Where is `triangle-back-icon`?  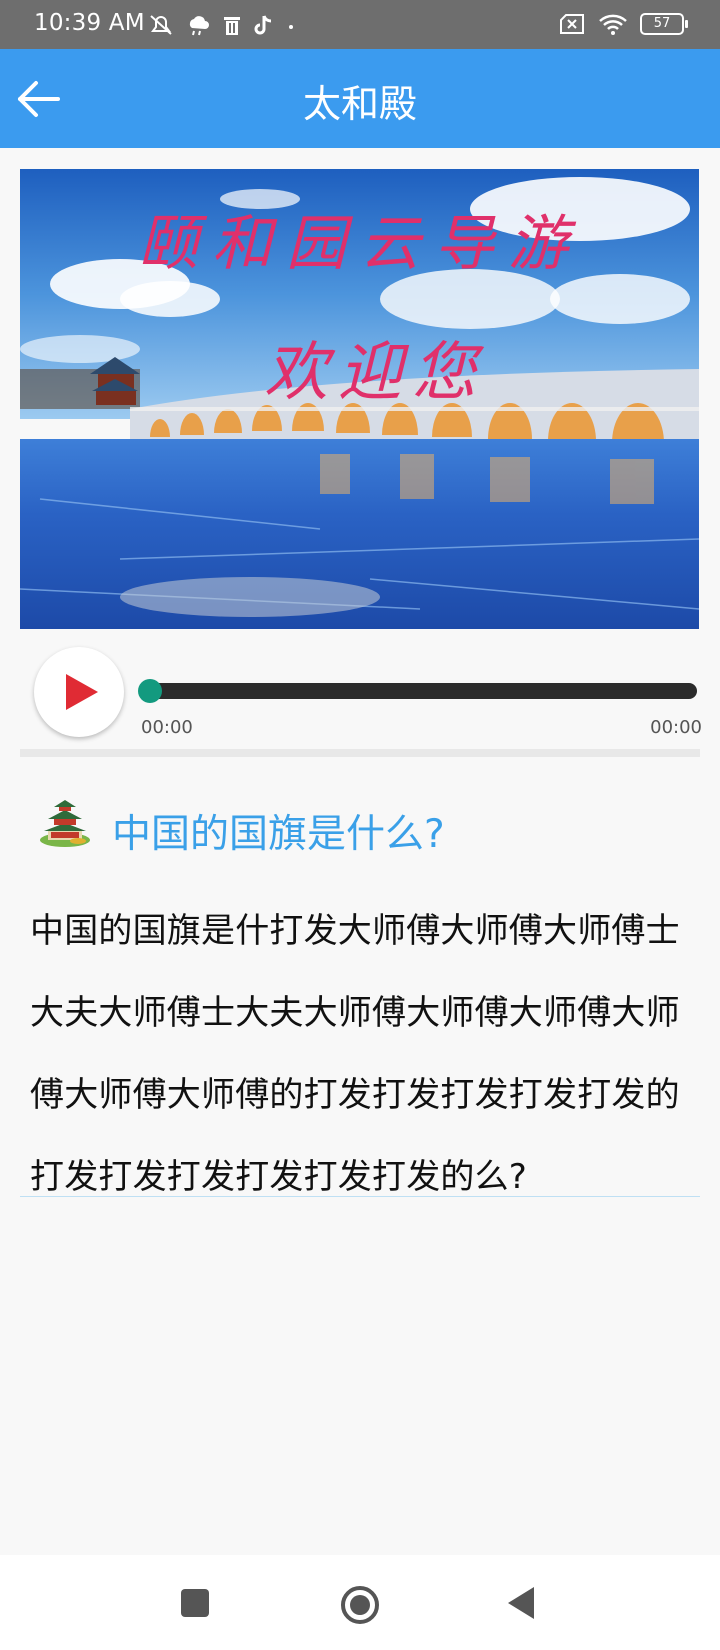
triangle-back-icon is located at coordinates (521, 1603).